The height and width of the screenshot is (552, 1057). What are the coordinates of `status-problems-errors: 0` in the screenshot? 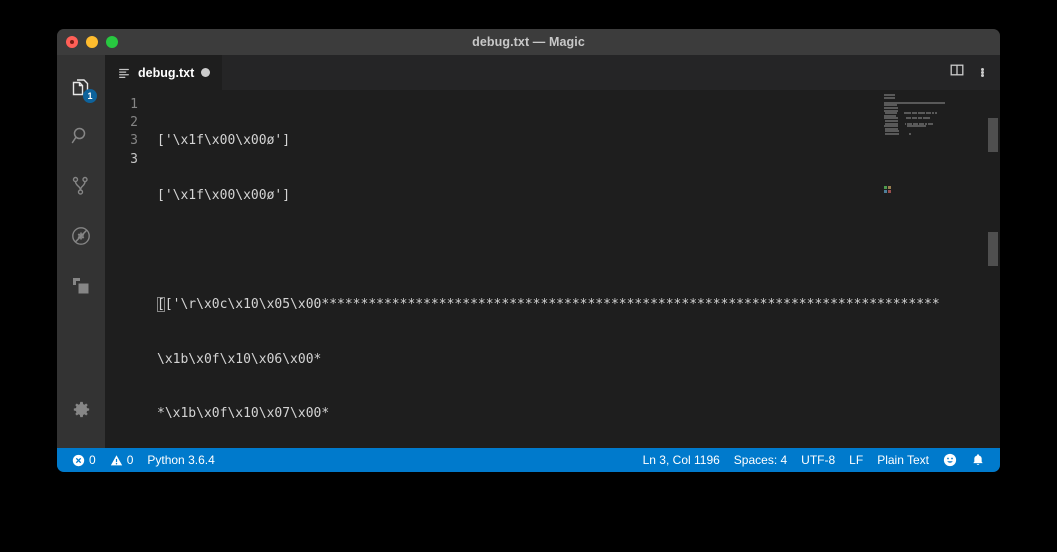 It's located at (84, 460).